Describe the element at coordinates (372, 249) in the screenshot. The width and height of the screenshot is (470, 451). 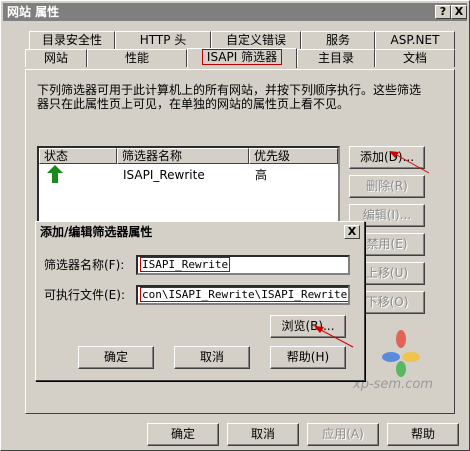
I see `annotation-arrows` at that location.